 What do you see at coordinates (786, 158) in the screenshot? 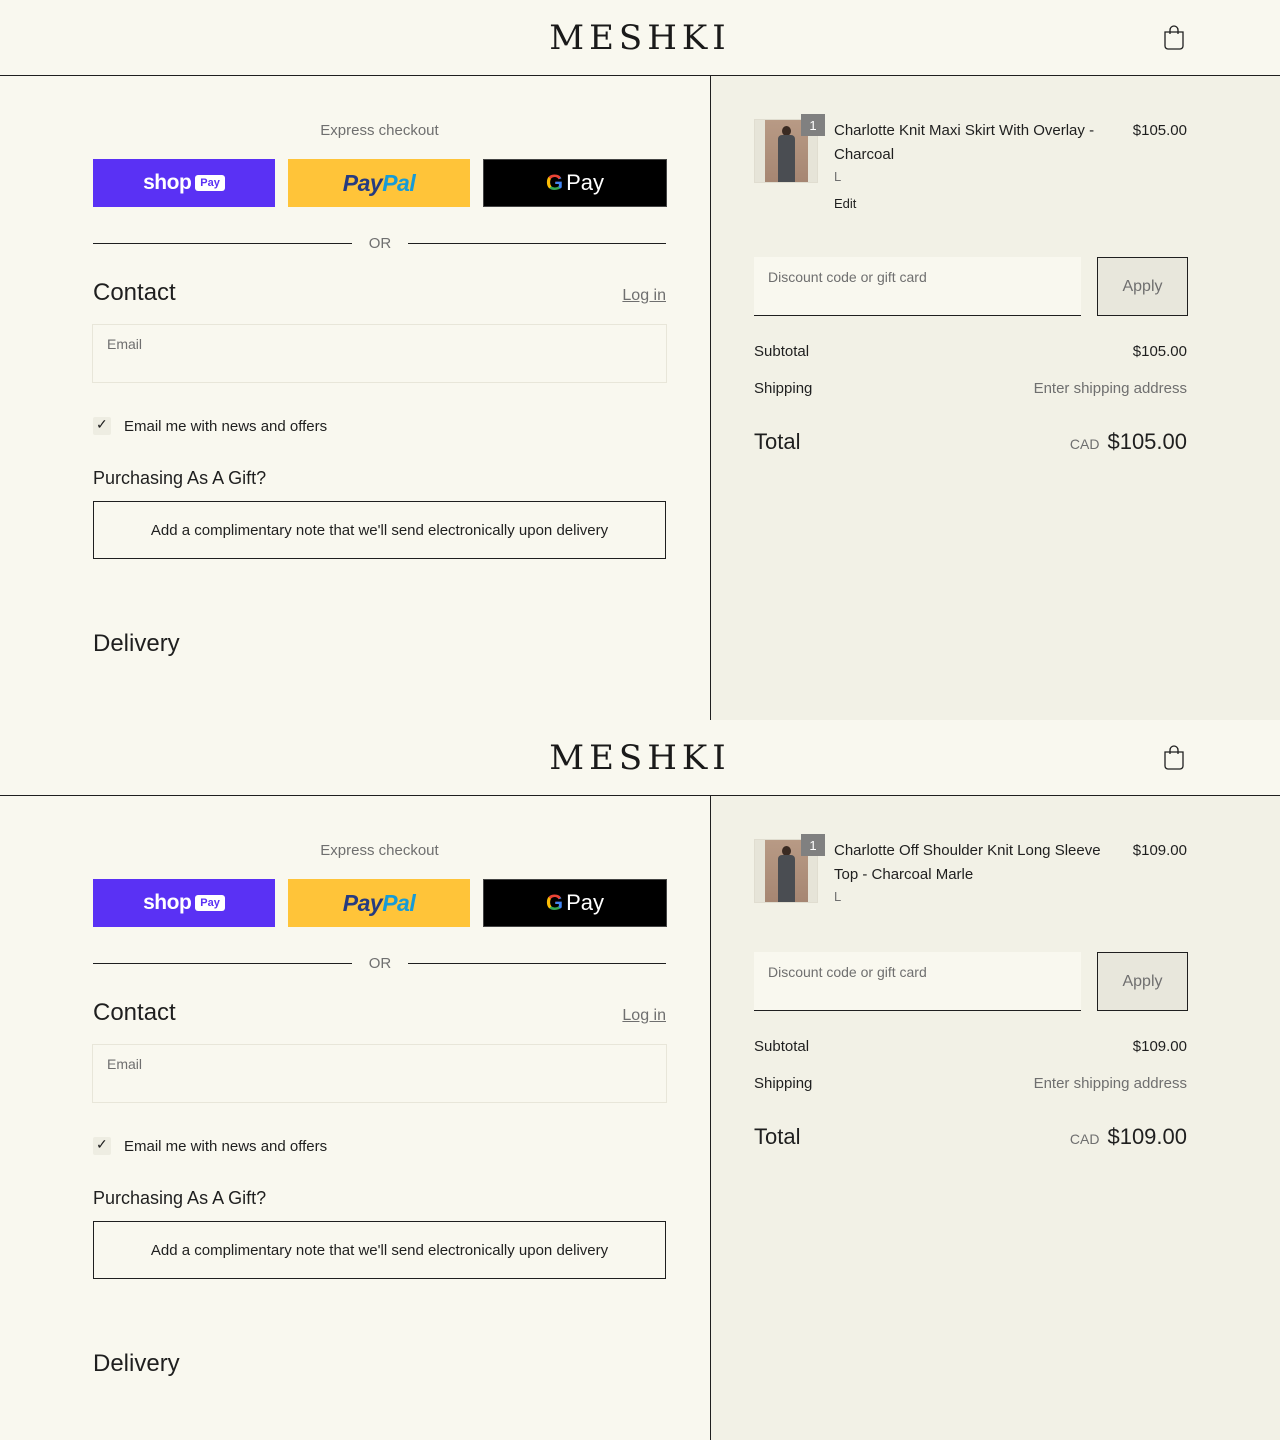
I see `model-dress-shape` at bounding box center [786, 158].